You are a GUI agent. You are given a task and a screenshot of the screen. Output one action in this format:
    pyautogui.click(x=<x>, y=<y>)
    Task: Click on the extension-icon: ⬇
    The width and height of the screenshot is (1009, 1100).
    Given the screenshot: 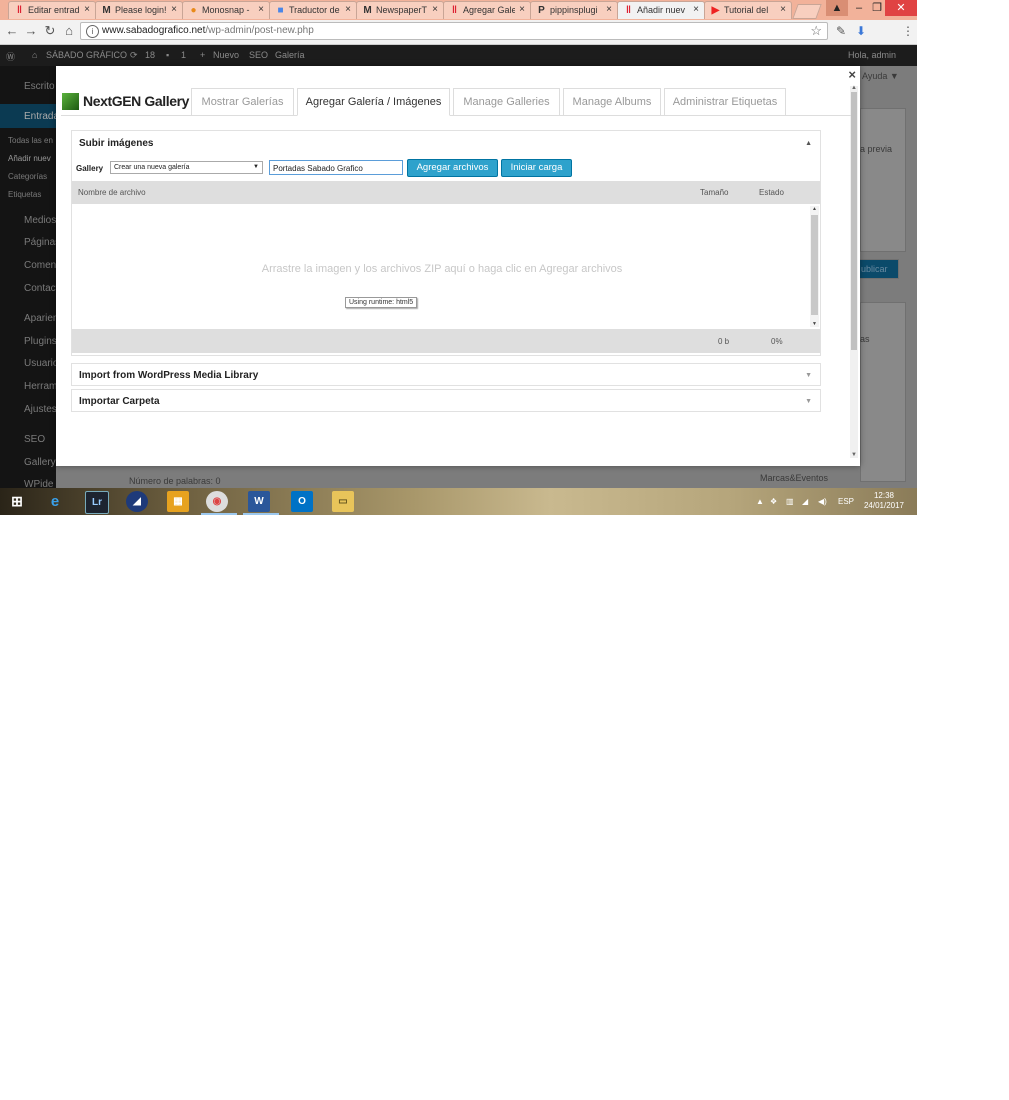 What is the action you would take?
    pyautogui.click(x=861, y=31)
    